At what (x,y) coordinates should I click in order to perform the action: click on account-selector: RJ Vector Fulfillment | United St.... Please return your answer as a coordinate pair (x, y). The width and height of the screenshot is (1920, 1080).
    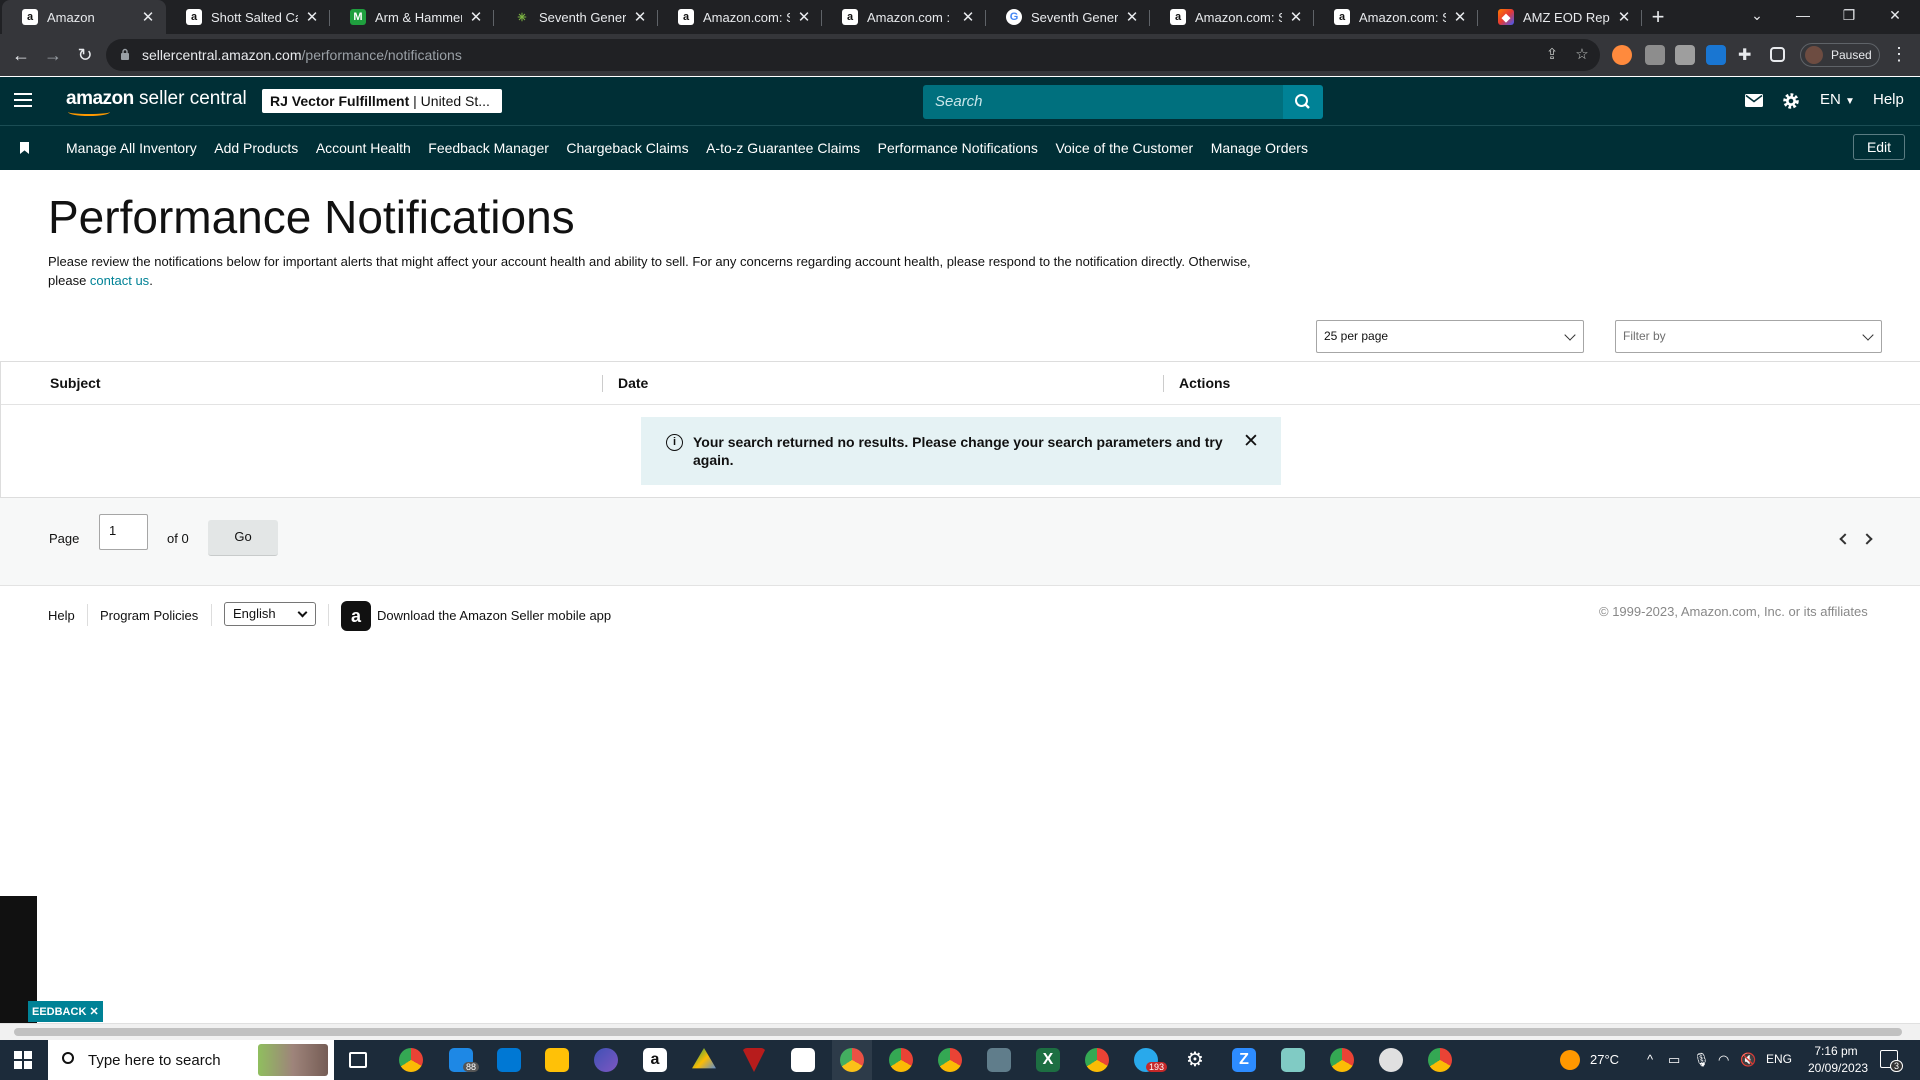
    Looking at the image, I should click on (382, 101).